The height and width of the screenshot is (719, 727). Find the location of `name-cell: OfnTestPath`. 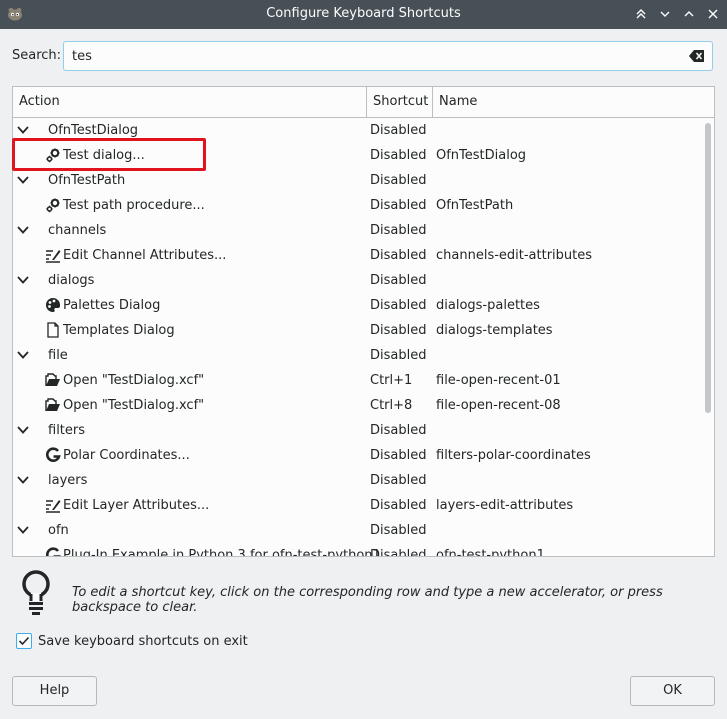

name-cell: OfnTestPath is located at coordinates (475, 205).